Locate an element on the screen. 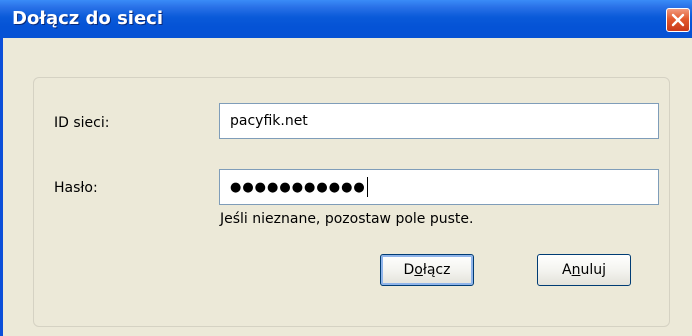 Image resolution: width=692 pixels, height=336 pixels. join-button-label-part: łącz is located at coordinates (436, 270).